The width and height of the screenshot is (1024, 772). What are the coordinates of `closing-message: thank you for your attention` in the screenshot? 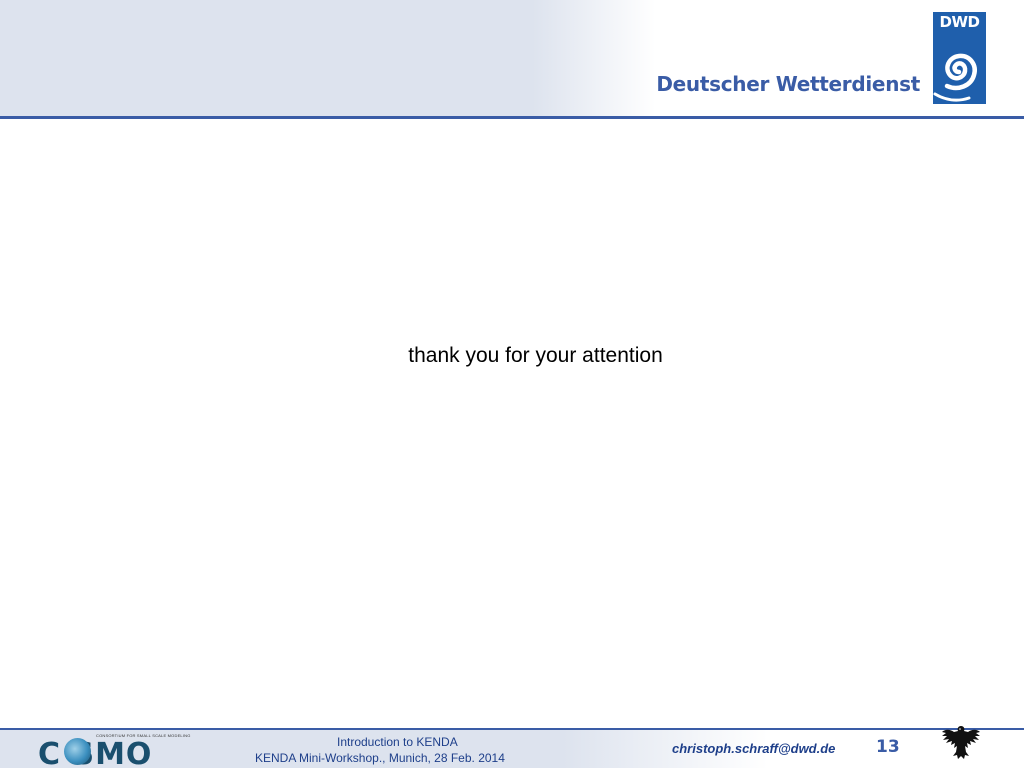 It's located at (535, 355).